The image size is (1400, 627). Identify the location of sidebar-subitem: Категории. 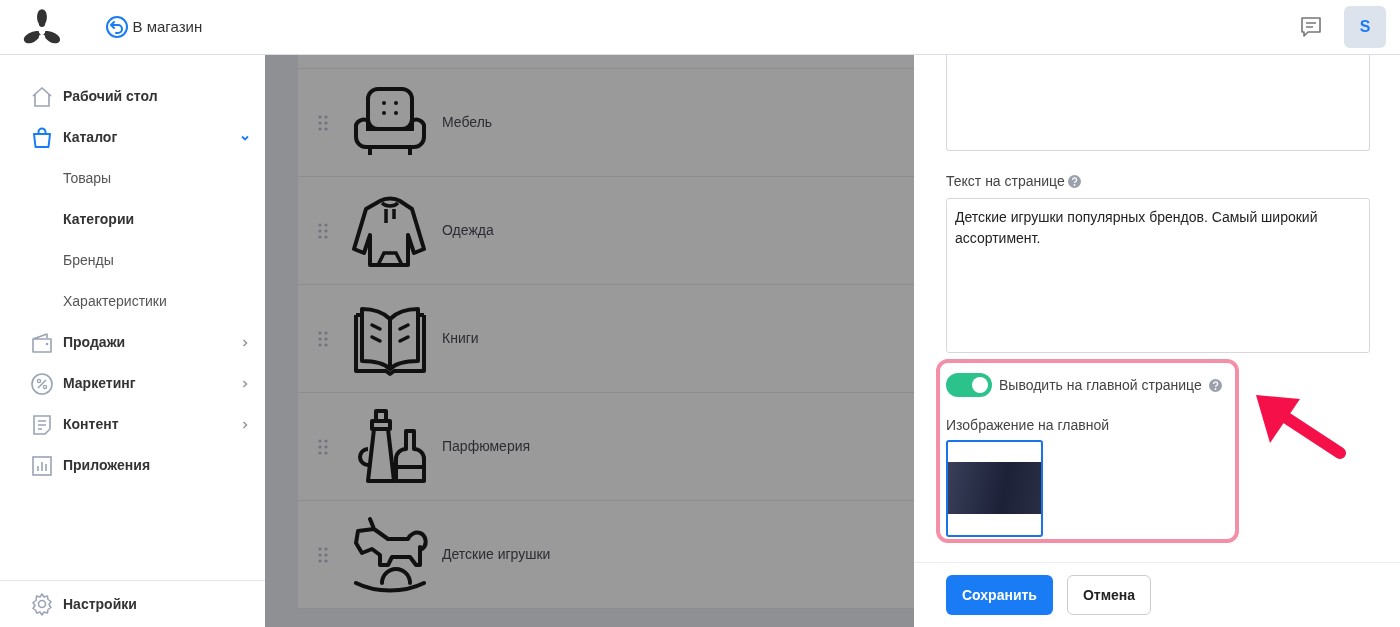
(132, 219).